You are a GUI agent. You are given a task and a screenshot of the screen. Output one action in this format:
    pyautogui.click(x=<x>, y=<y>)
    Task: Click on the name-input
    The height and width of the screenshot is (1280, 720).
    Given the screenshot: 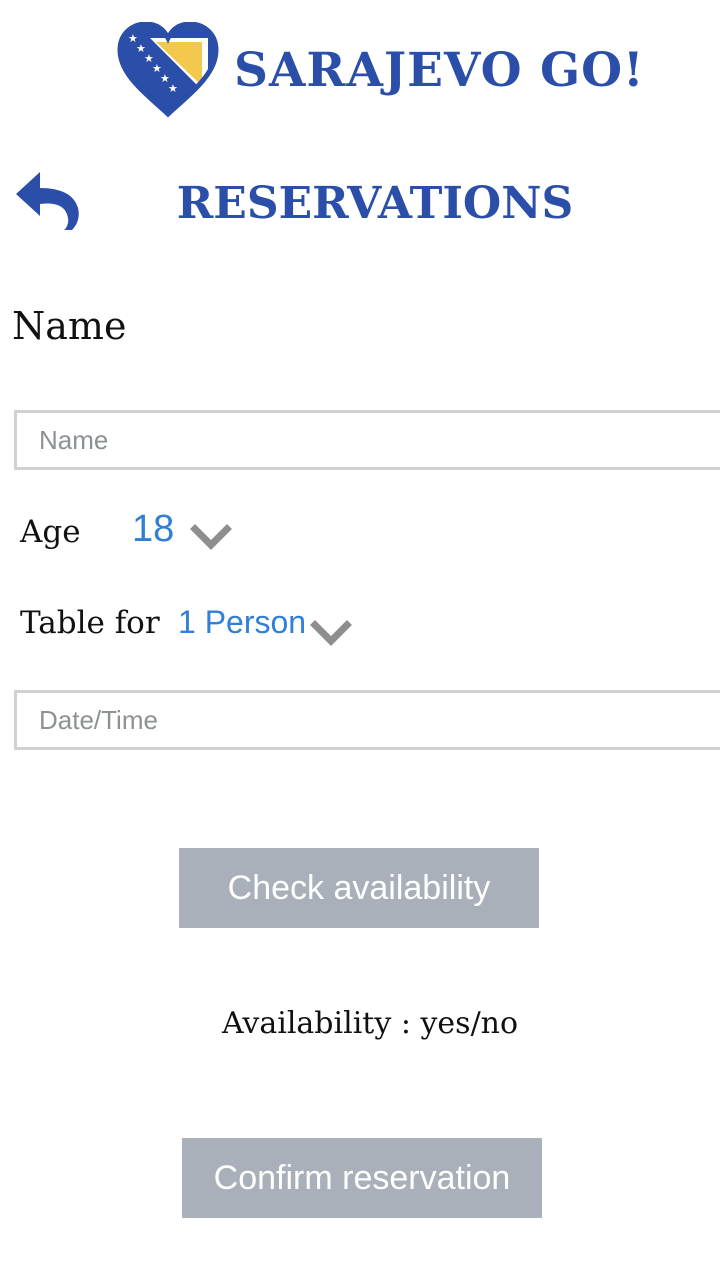 What is the action you would take?
    pyautogui.click(x=367, y=440)
    